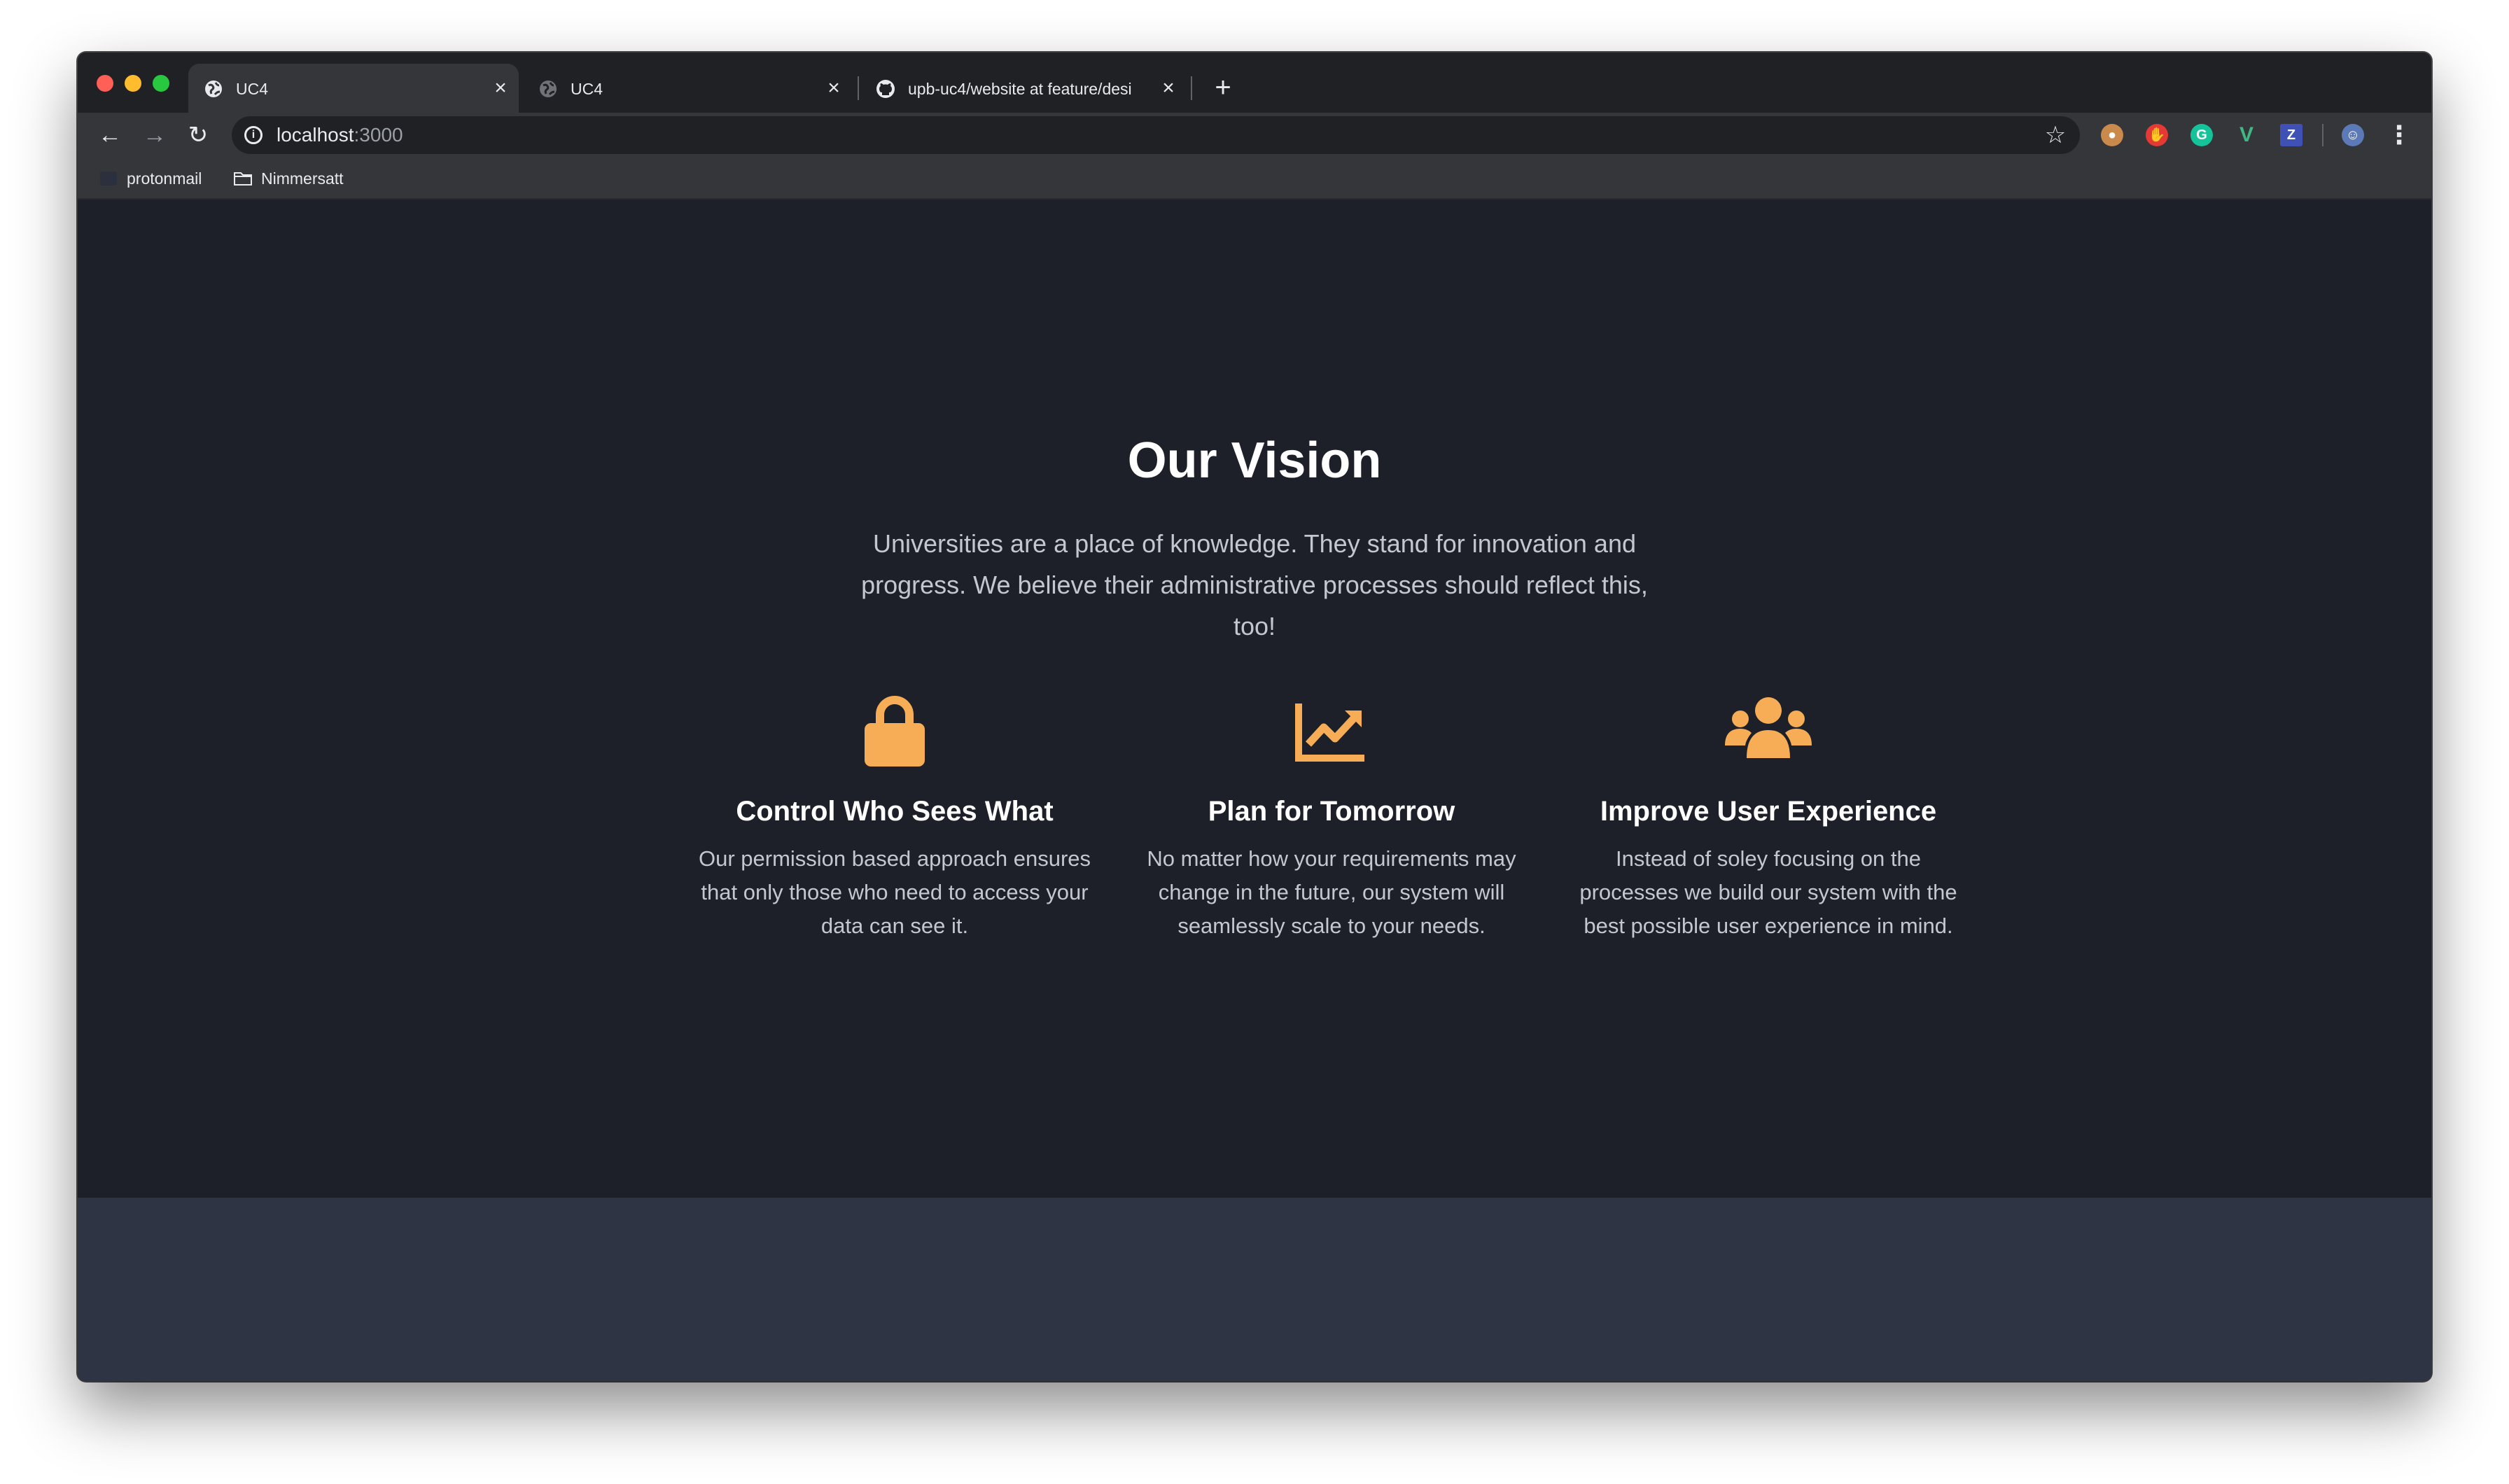  I want to click on protonmail-icon, so click(108, 179).